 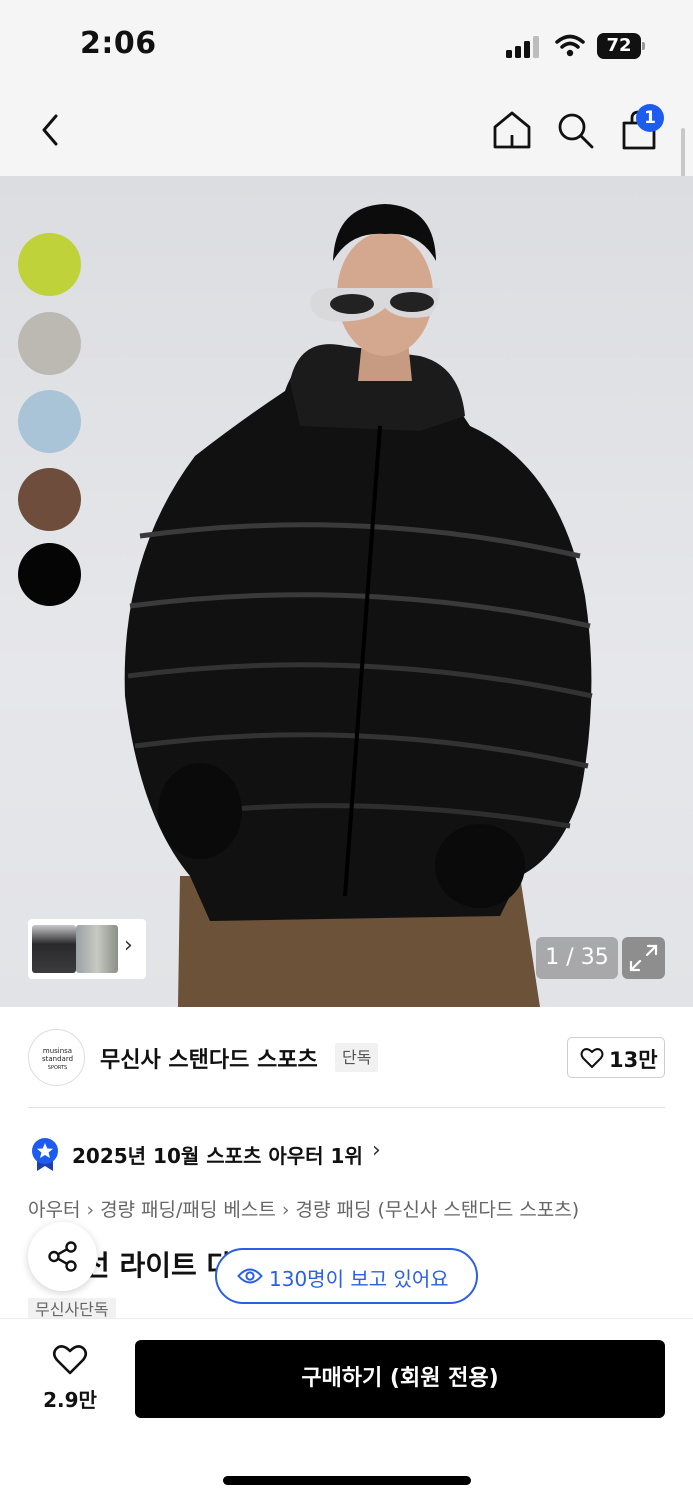 What do you see at coordinates (633, 1060) in the screenshot?
I see `brand-like-count: 13만` at bounding box center [633, 1060].